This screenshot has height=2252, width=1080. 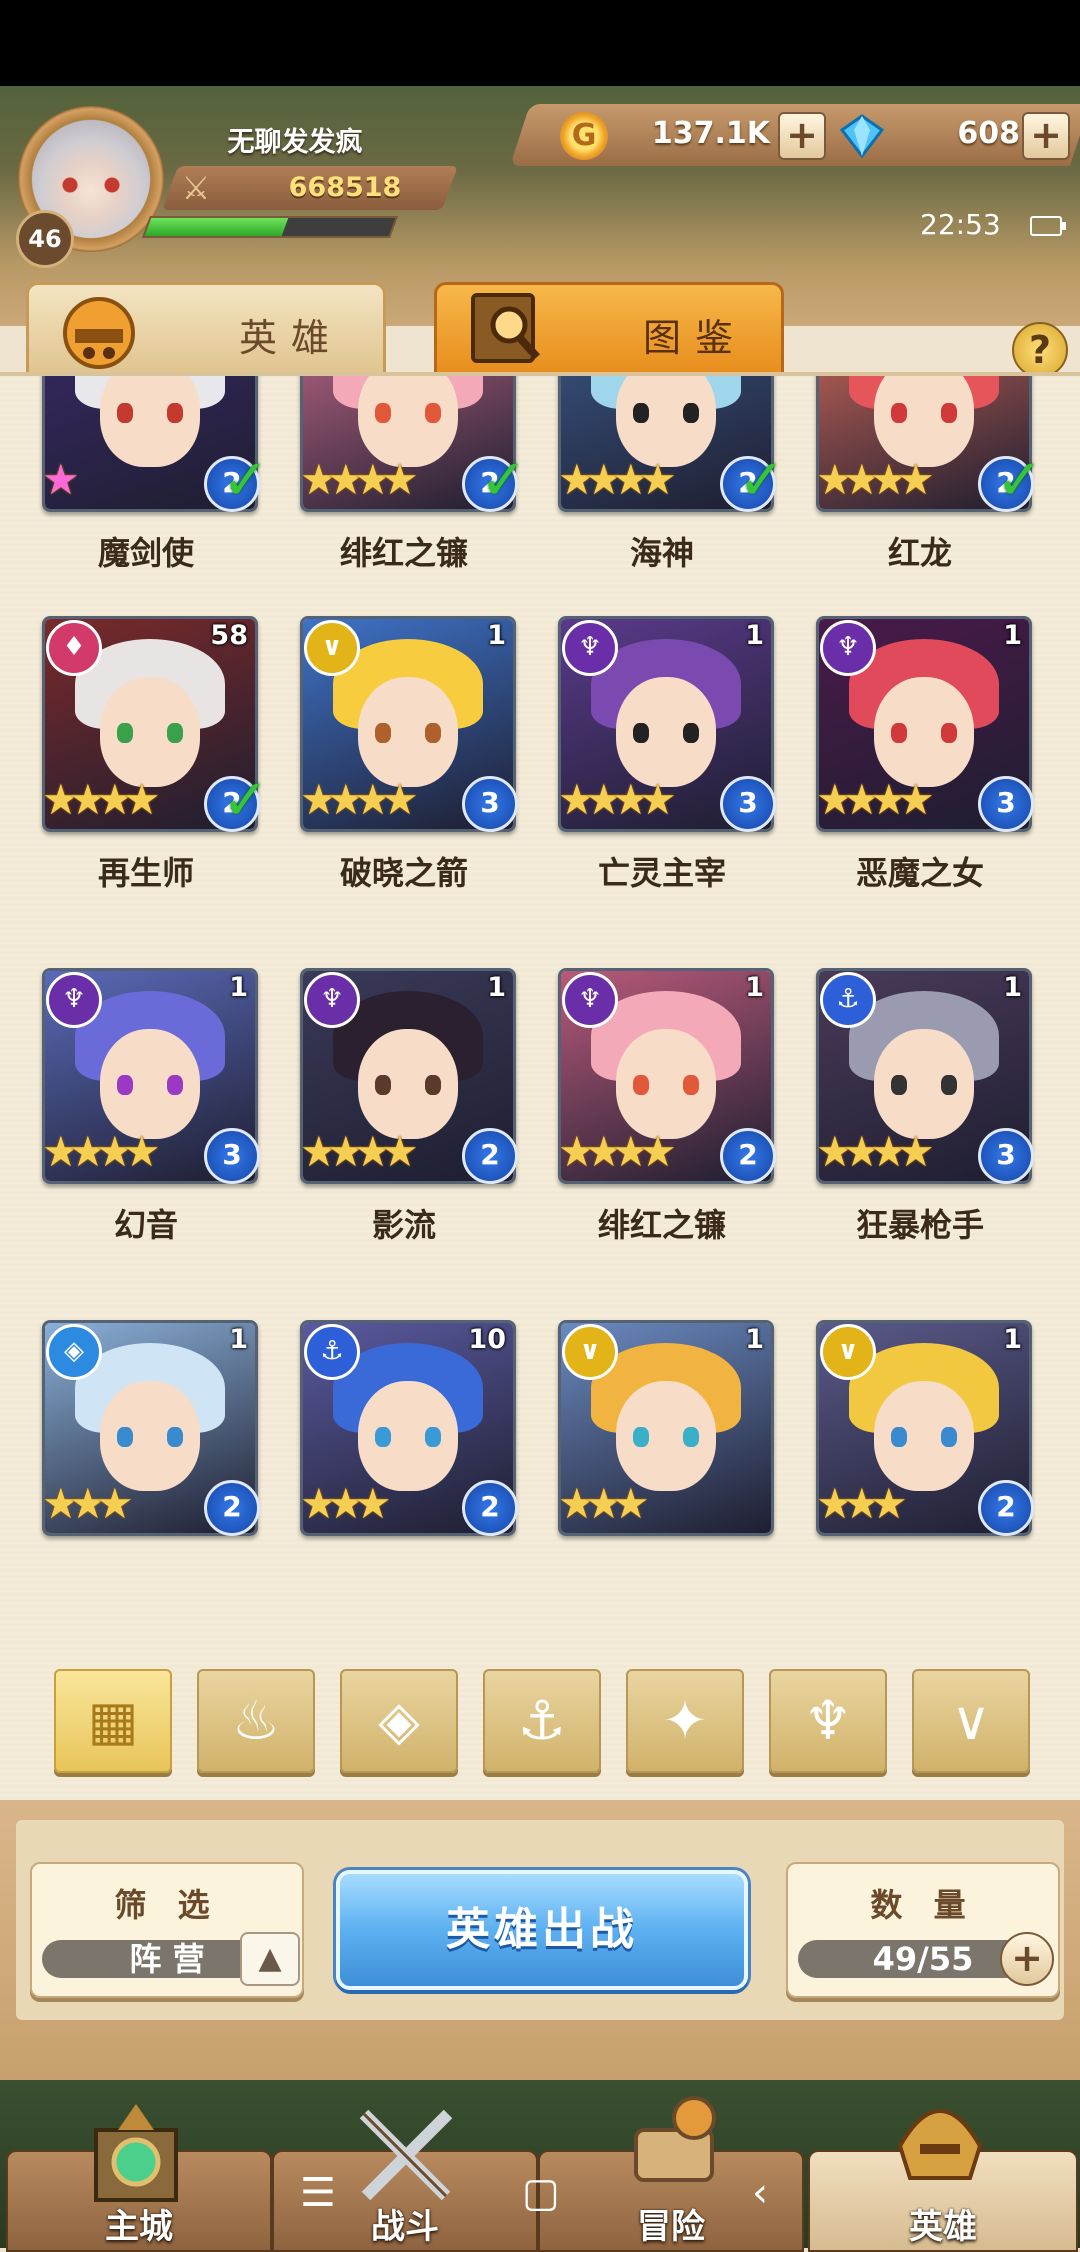 What do you see at coordinates (971, 1721) in the screenshot?
I see `filter-light-faction-button: ∨` at bounding box center [971, 1721].